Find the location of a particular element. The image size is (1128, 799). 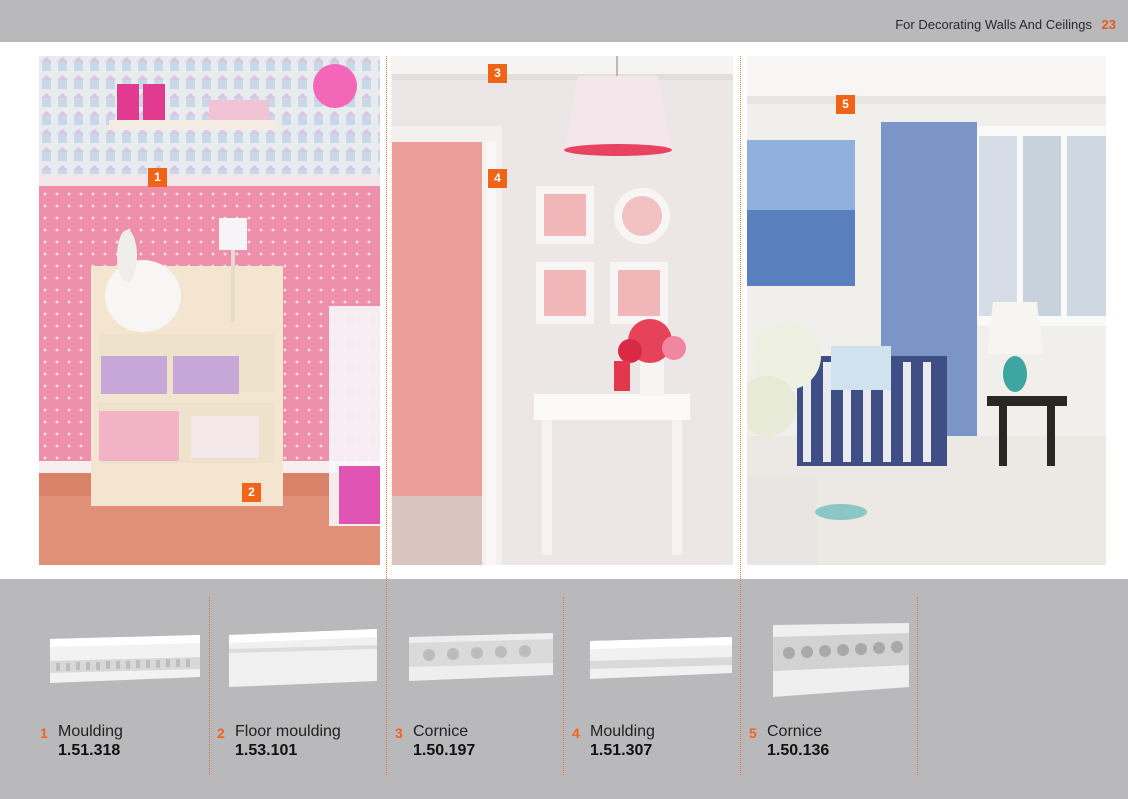

product-name: Floor moulding is located at coordinates (288, 731).